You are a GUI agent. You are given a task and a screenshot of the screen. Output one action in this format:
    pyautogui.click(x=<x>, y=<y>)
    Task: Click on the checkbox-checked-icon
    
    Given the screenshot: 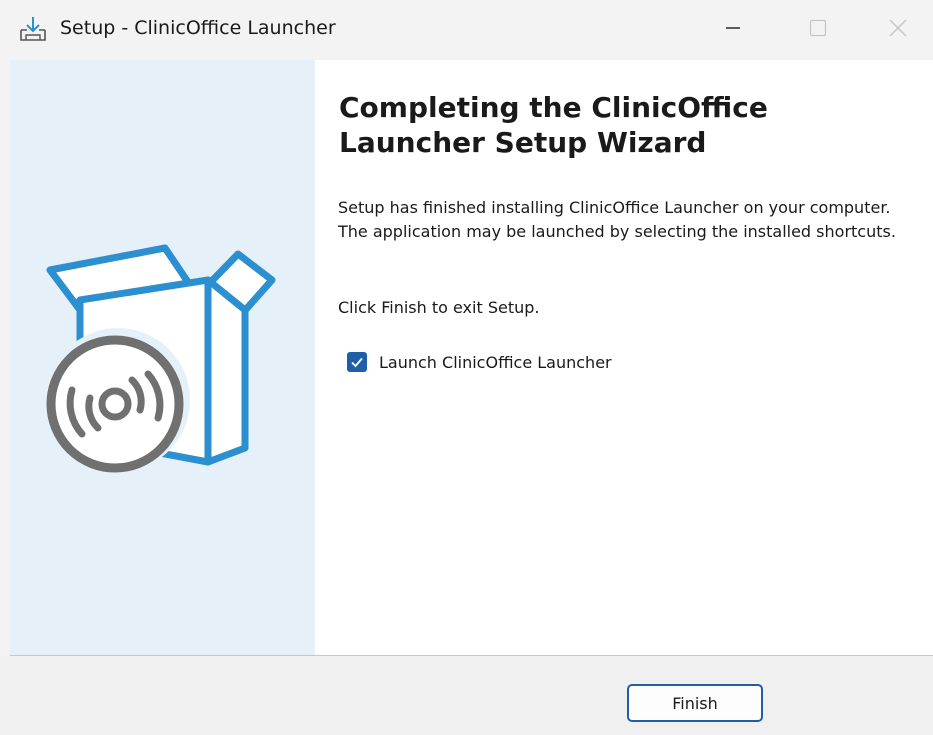 What is the action you would take?
    pyautogui.click(x=357, y=362)
    